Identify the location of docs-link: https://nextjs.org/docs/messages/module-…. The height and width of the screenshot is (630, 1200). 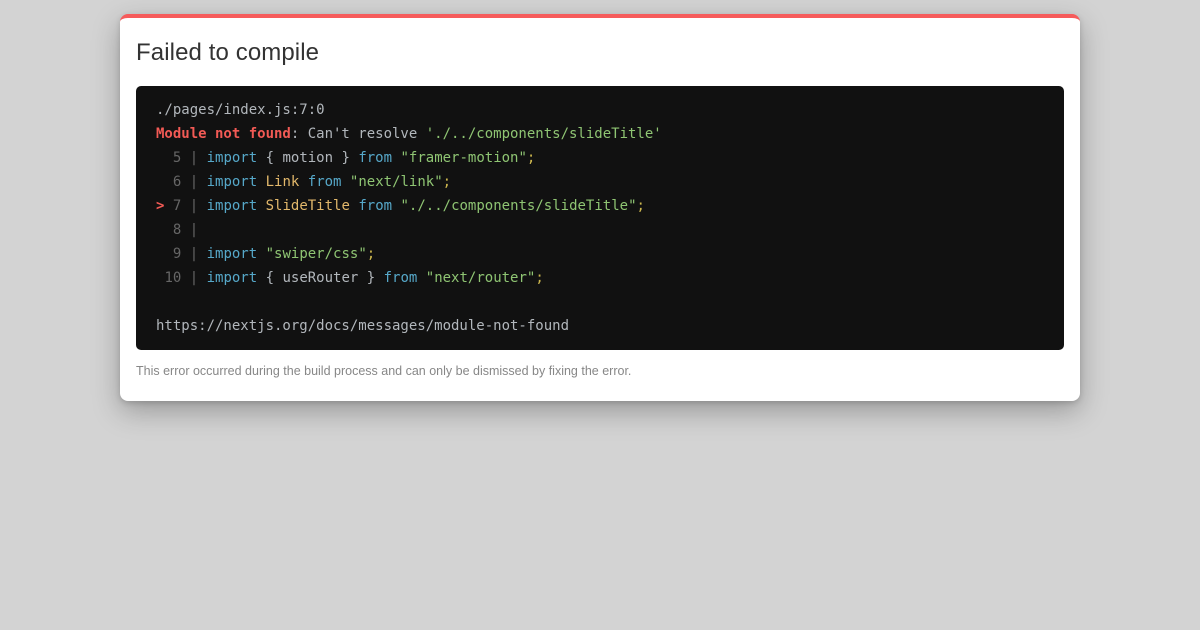
(363, 326).